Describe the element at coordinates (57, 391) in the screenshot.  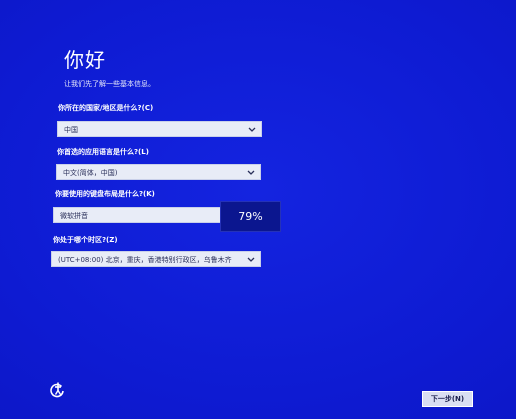
I see `accessibility-icon` at that location.